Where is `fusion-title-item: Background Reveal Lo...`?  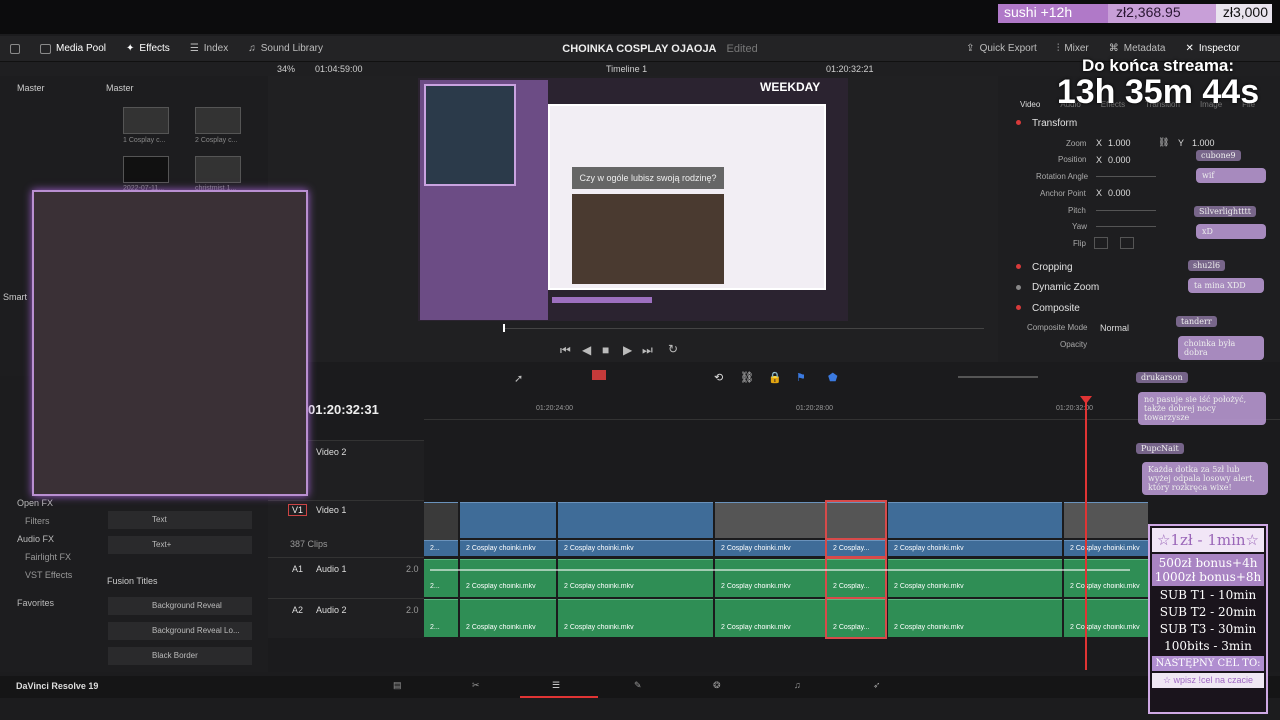 fusion-title-item: Background Reveal Lo... is located at coordinates (180, 631).